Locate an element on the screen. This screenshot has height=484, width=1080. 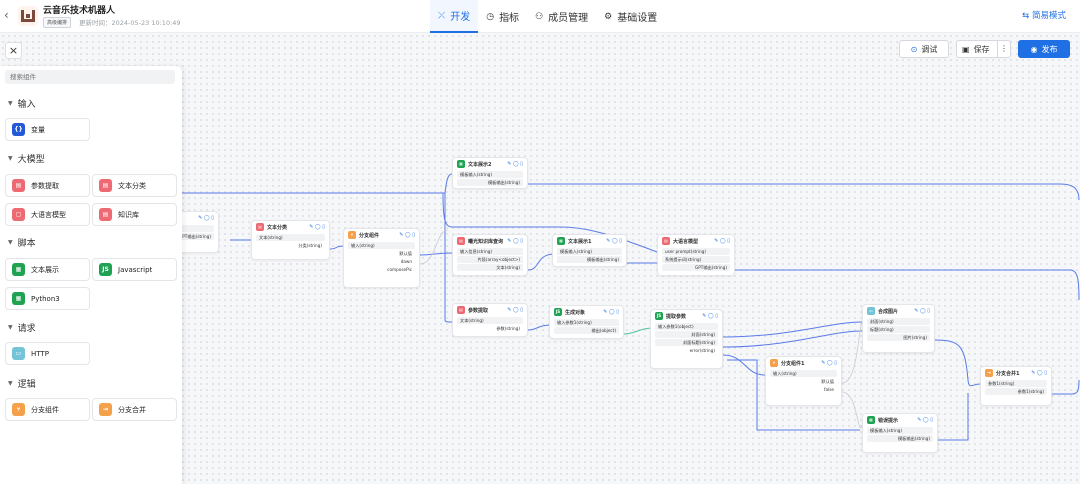
node-output: 图片(string) is located at coordinates (898, 337).